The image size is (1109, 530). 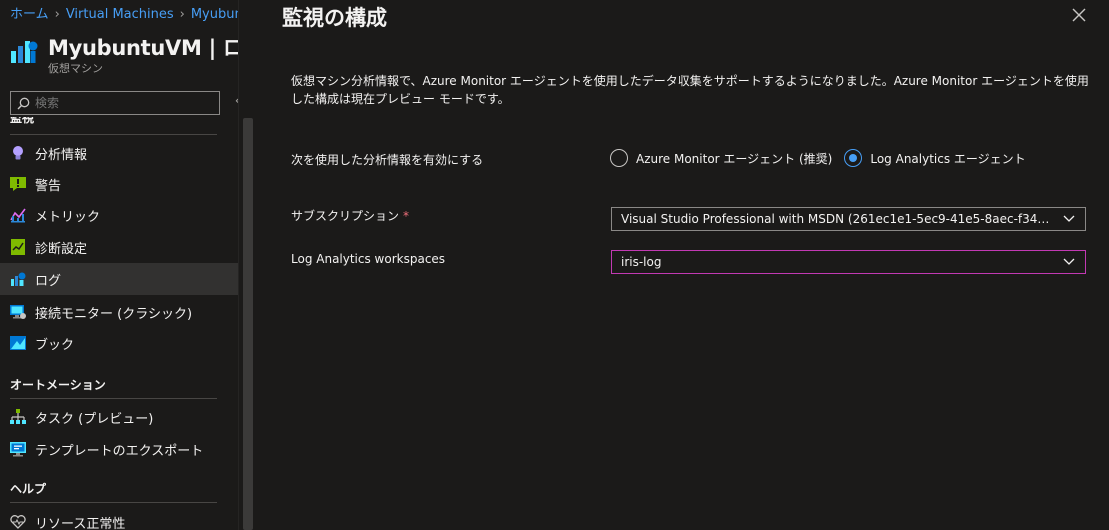 What do you see at coordinates (94, 419) in the screenshot?
I see `nav-item-label: タスク (プレビュー)` at bounding box center [94, 419].